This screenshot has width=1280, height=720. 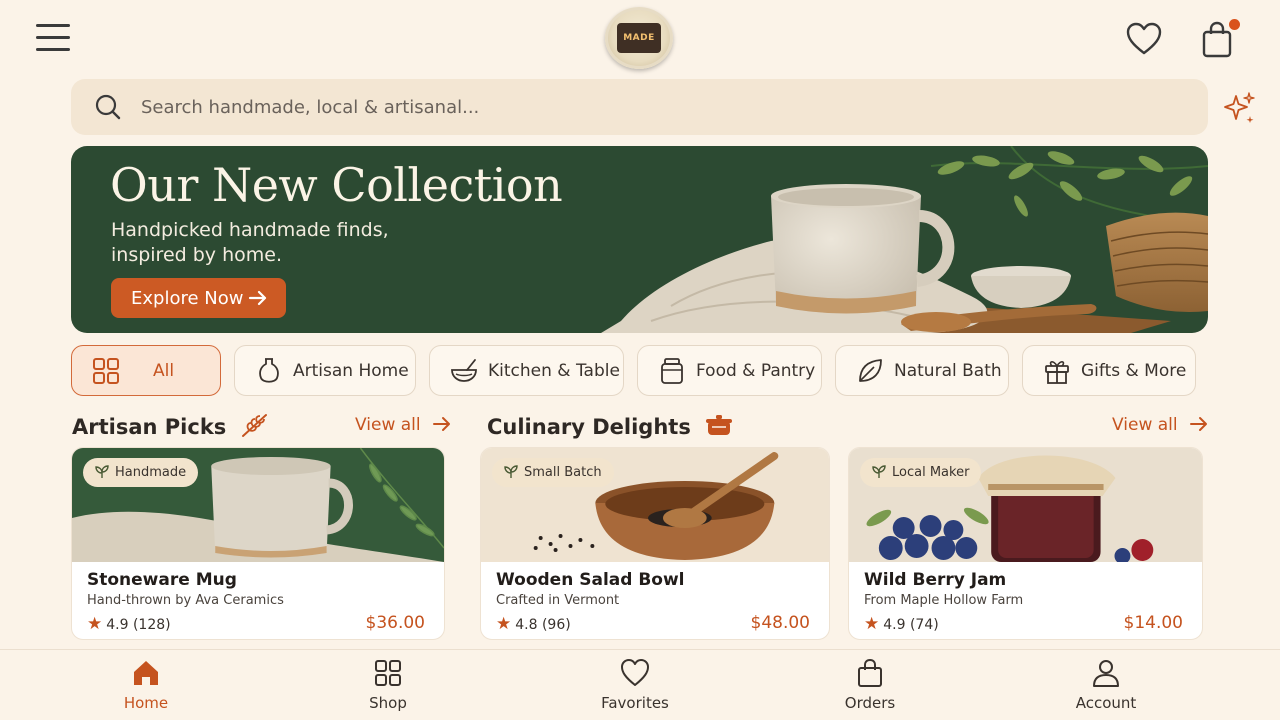 I want to click on badge-label: Local Maker, so click(x=931, y=472).